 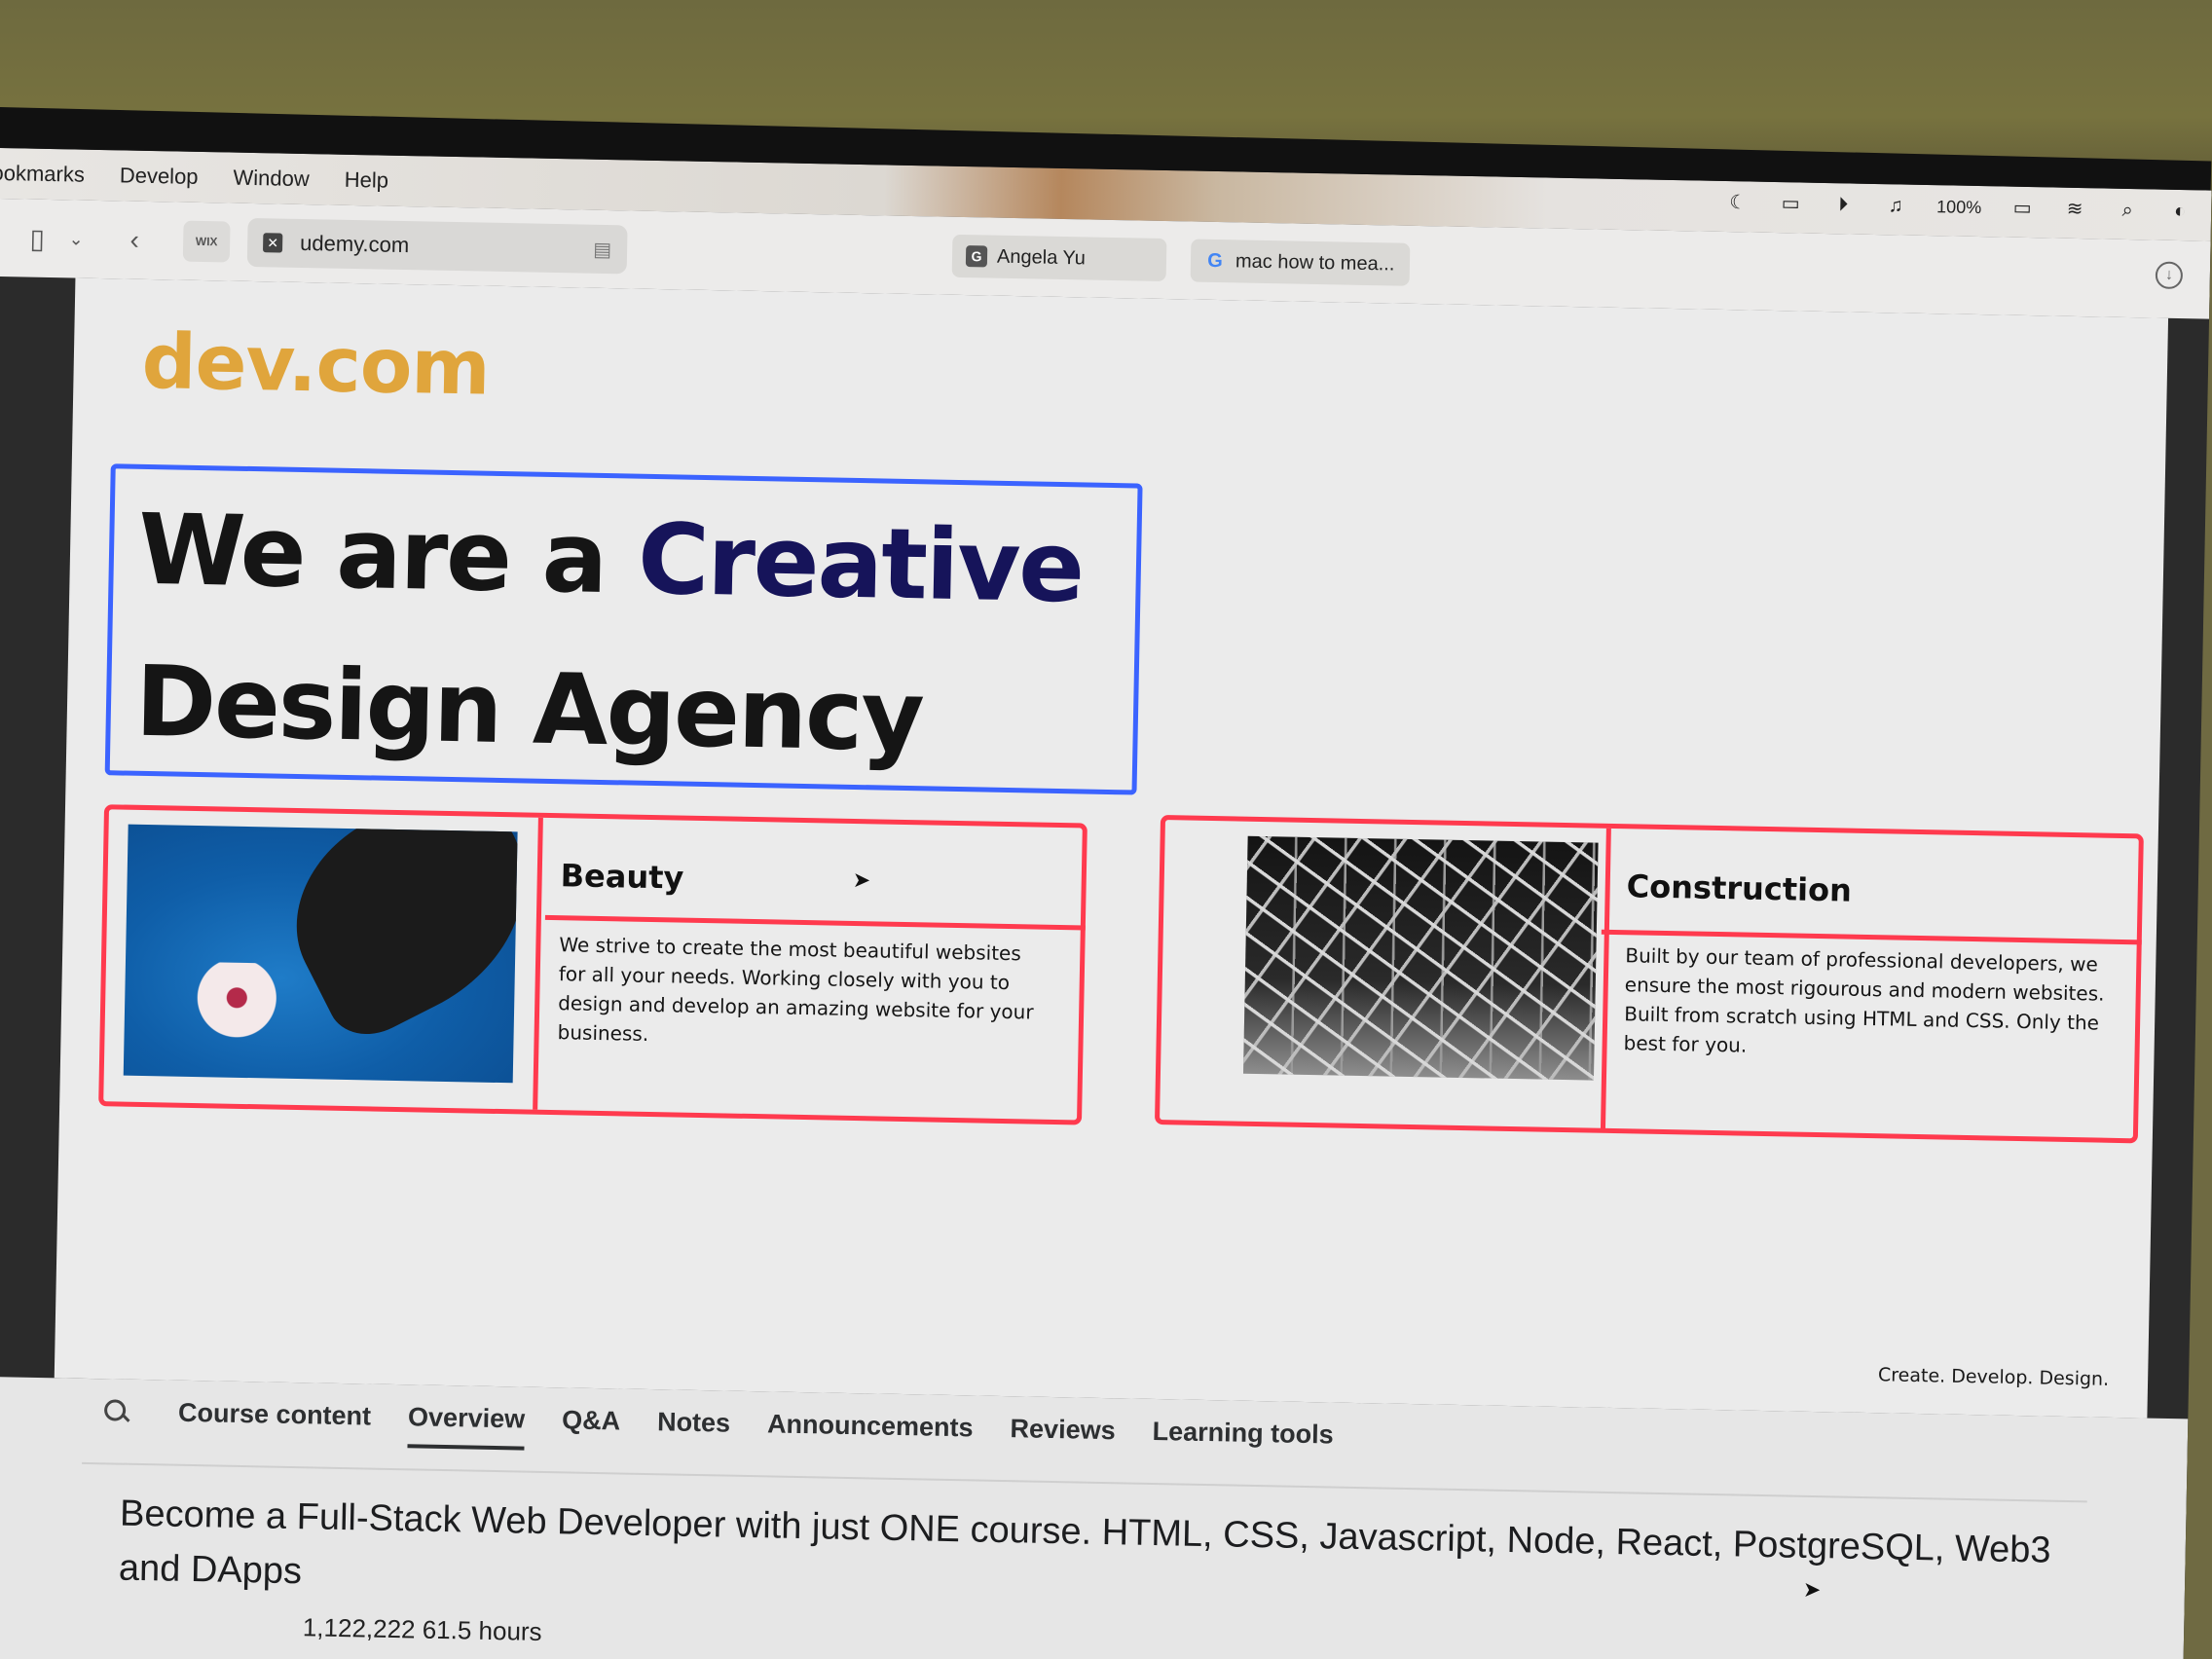 What do you see at coordinates (2022, 208) in the screenshot?
I see `battery-icon: ▭` at bounding box center [2022, 208].